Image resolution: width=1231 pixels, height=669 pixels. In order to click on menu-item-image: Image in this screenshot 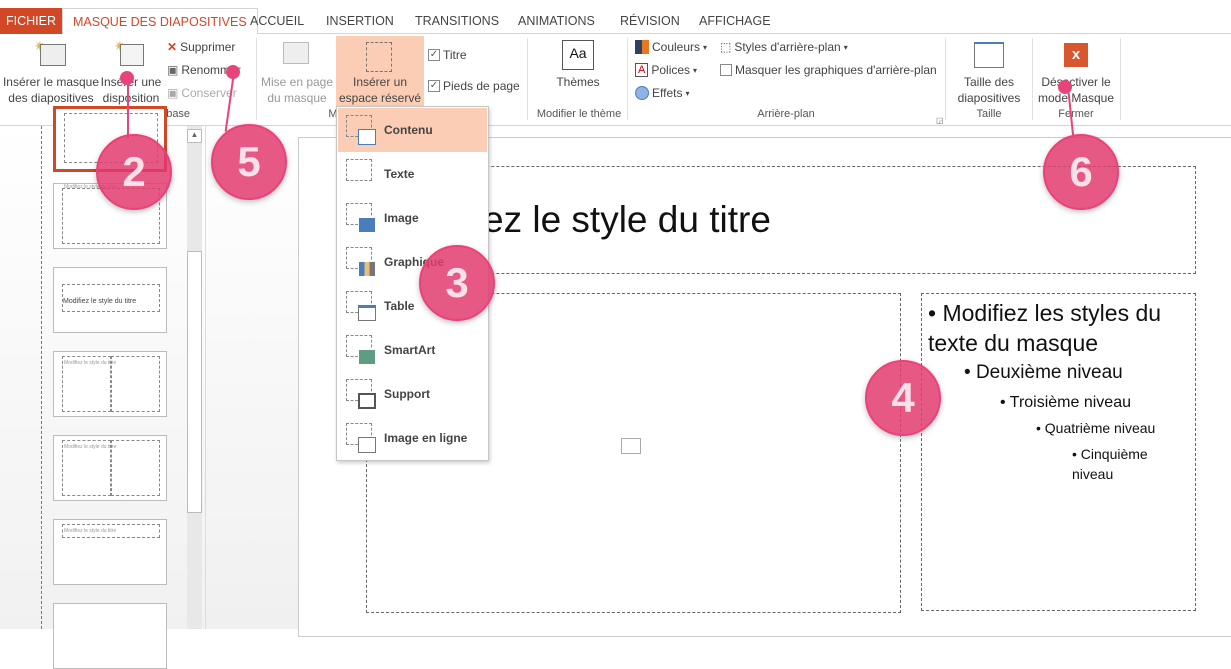, I will do `click(412, 218)`.